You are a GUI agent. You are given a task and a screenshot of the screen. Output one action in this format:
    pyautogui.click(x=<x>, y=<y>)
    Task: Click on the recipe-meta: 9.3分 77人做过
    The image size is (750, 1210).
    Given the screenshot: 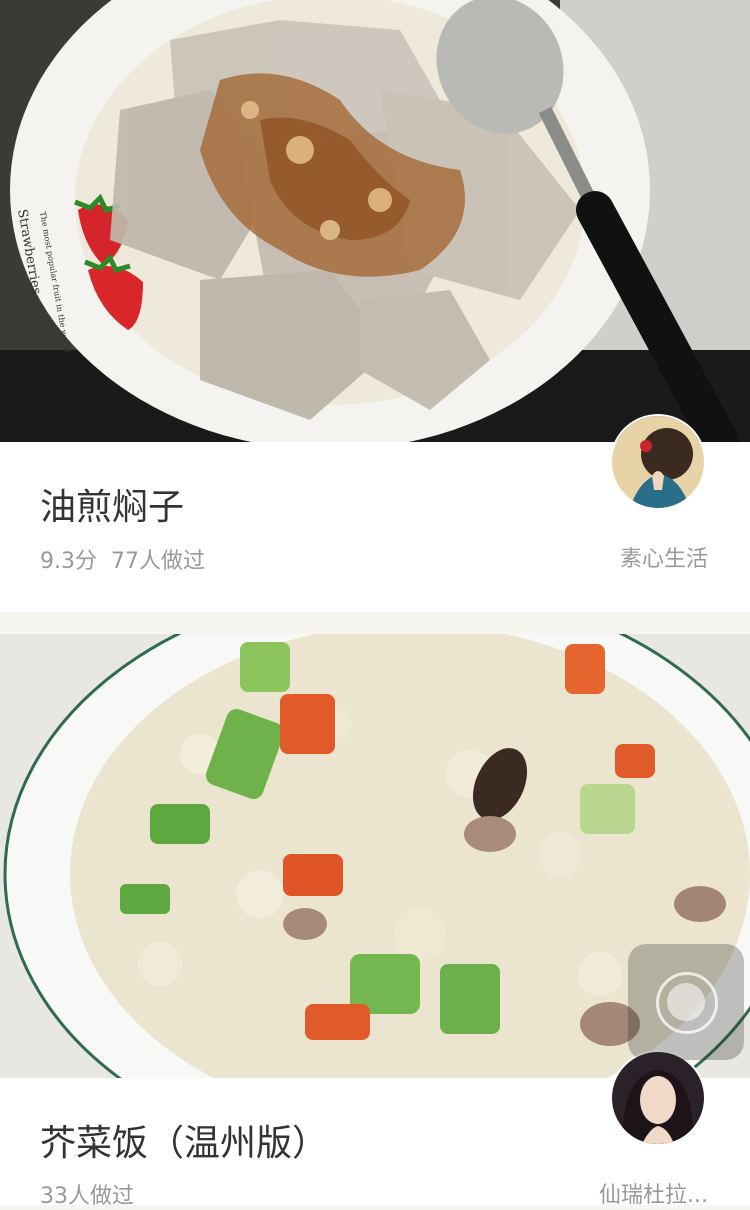 What is the action you would take?
    pyautogui.click(x=122, y=559)
    